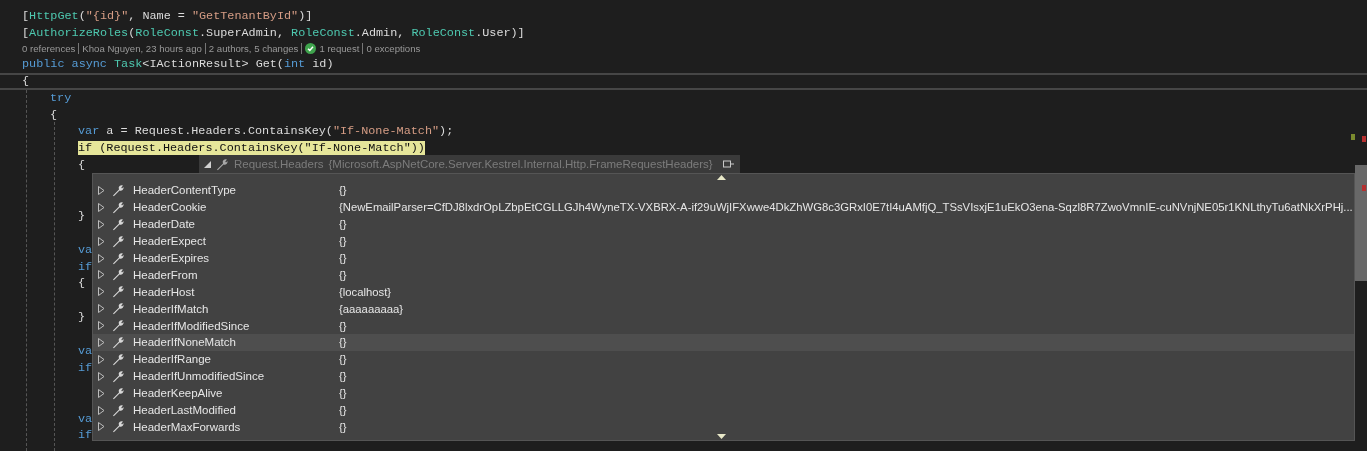  Describe the element at coordinates (723, 342) in the screenshot. I see `datatip-row: HeaderIfNoneMatch {}` at that location.